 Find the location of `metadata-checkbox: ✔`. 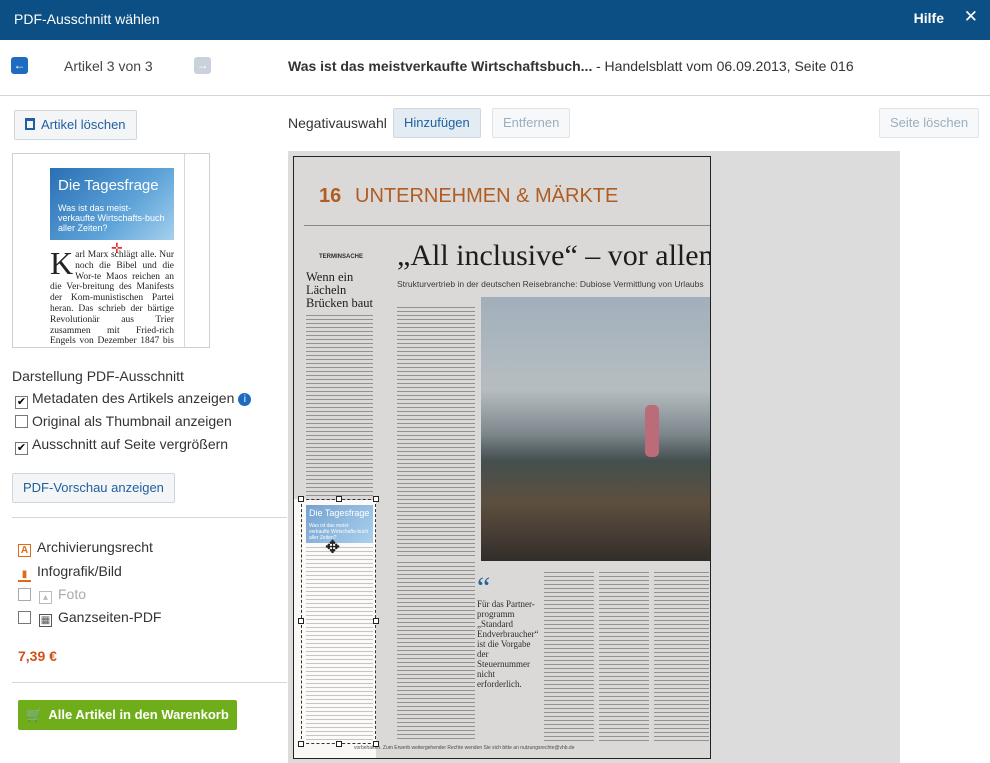

metadata-checkbox: ✔ is located at coordinates (21, 402).